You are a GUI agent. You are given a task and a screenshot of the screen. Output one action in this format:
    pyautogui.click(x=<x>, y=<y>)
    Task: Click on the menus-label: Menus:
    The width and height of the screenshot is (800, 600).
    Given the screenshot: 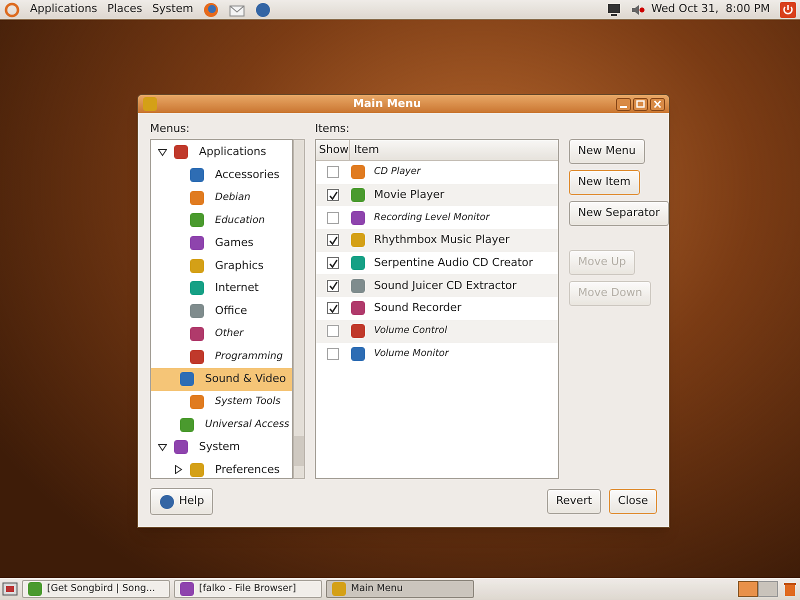 What is the action you would take?
    pyautogui.click(x=170, y=129)
    